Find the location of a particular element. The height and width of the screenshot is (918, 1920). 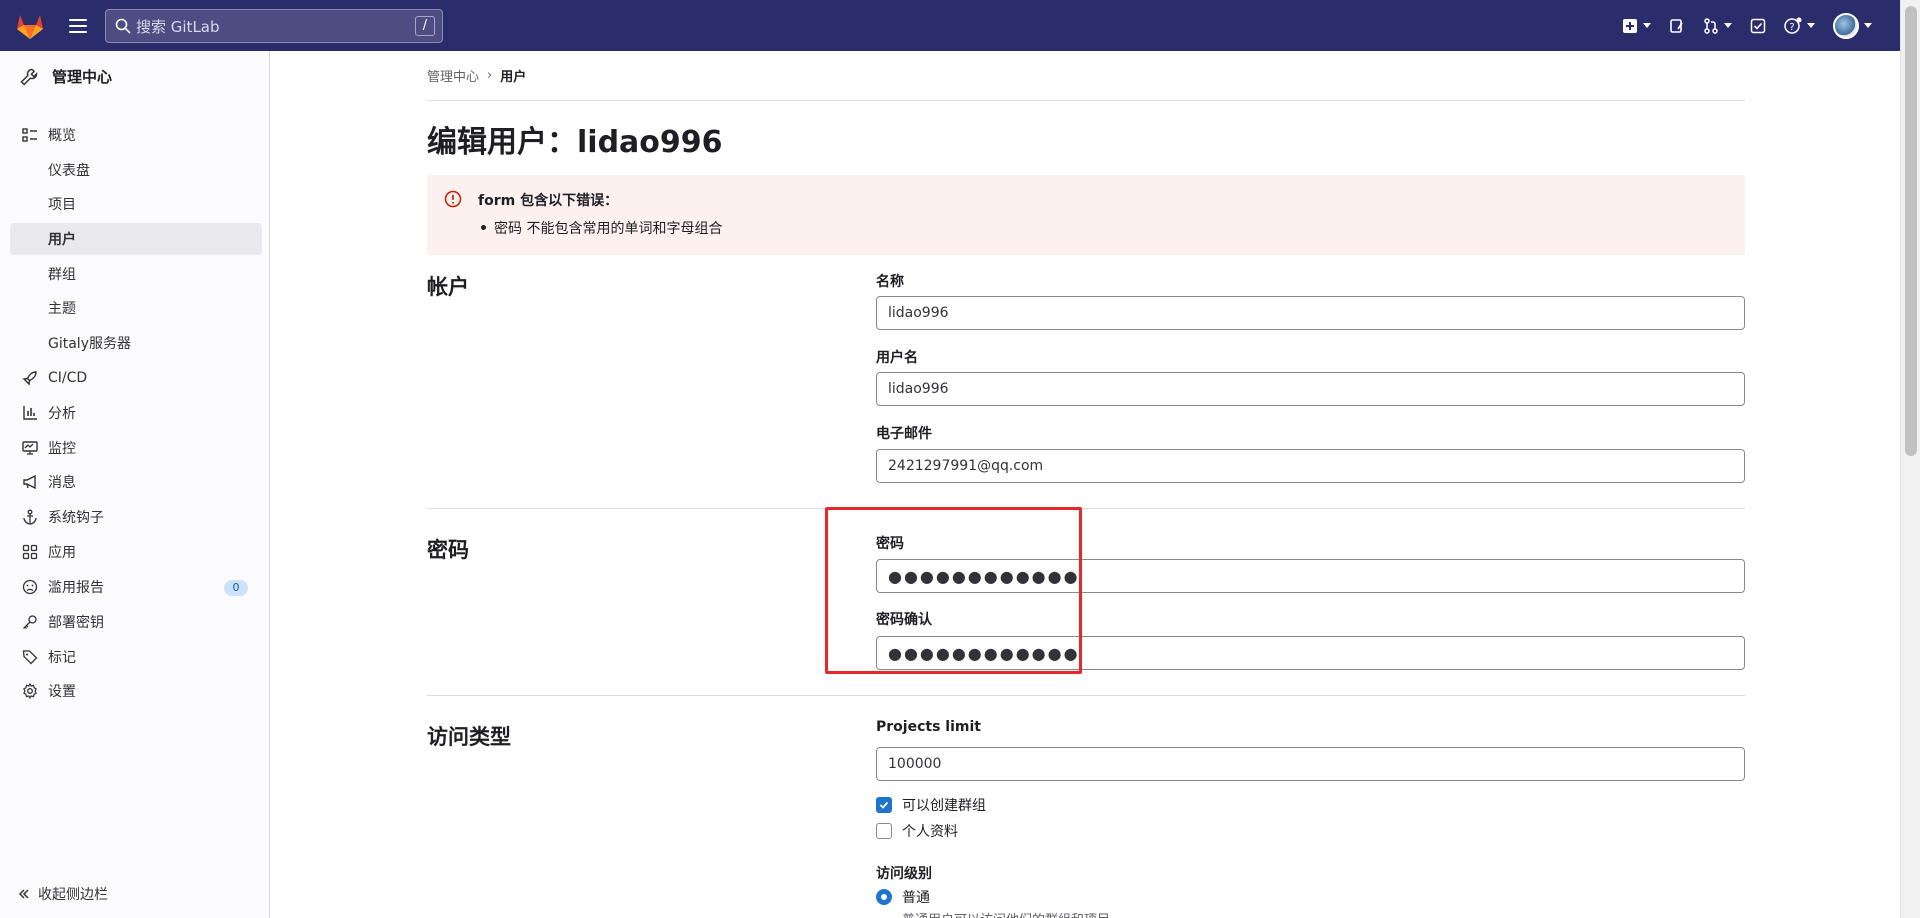

access-level-regular-help: 普通用户可以访问他们的群组和项目 is located at coordinates (1006, 913).